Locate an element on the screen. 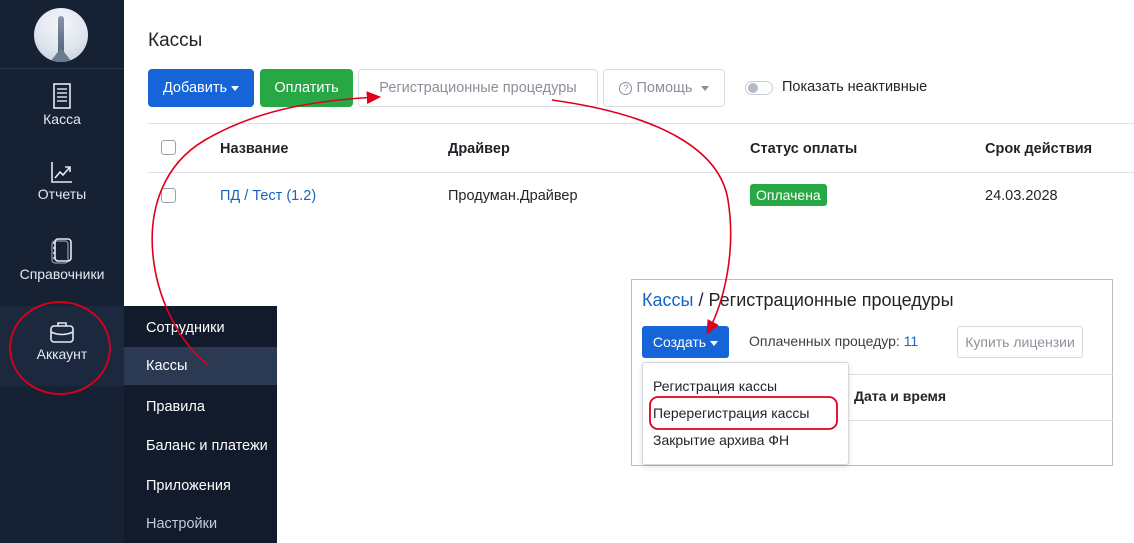 This screenshot has width=1134, height=543. column-header-expiry: Срок действия is located at coordinates (1038, 149).